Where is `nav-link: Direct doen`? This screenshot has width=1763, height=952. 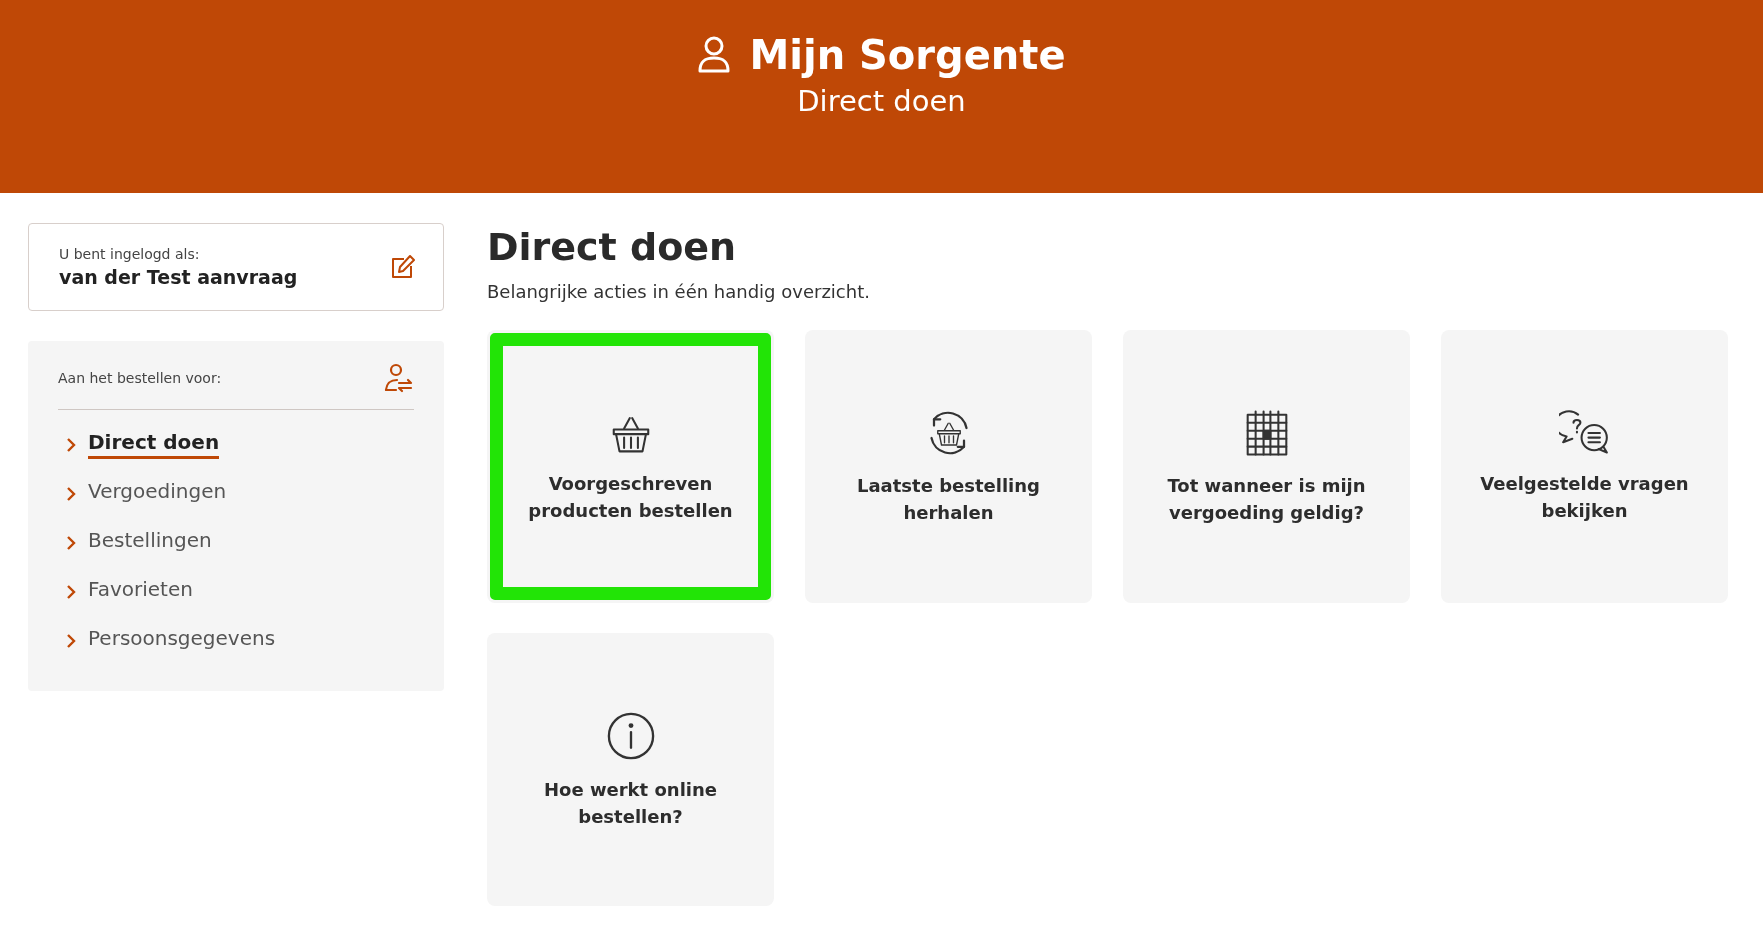 nav-link: Direct doen is located at coordinates (240, 444).